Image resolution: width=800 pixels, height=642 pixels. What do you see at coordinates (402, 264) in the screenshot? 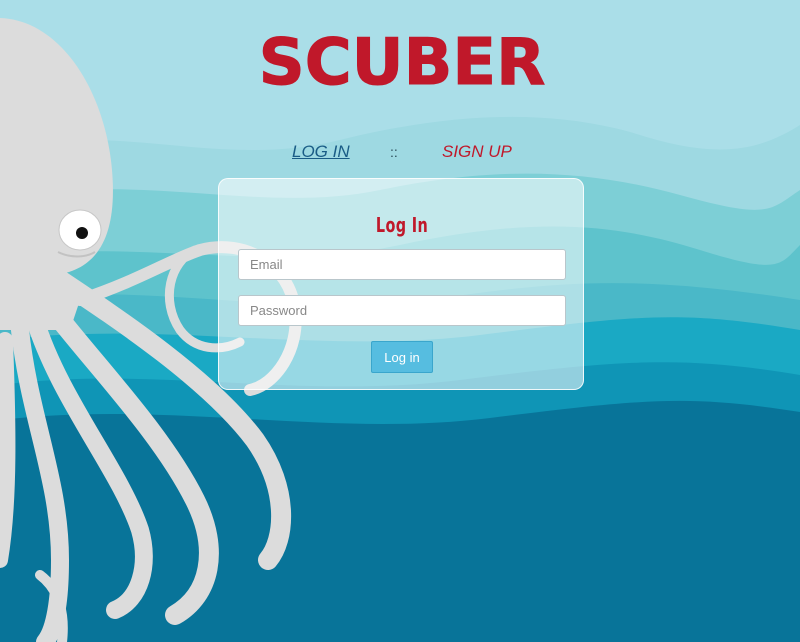
I see `email-field` at bounding box center [402, 264].